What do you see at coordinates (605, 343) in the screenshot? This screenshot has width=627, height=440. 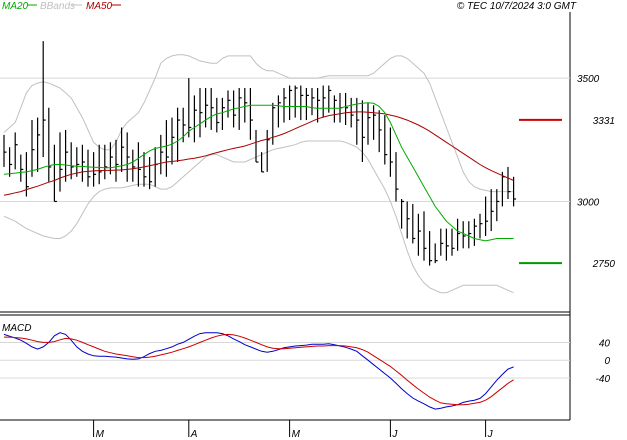 I see `macd-y-tick-label: 40` at bounding box center [605, 343].